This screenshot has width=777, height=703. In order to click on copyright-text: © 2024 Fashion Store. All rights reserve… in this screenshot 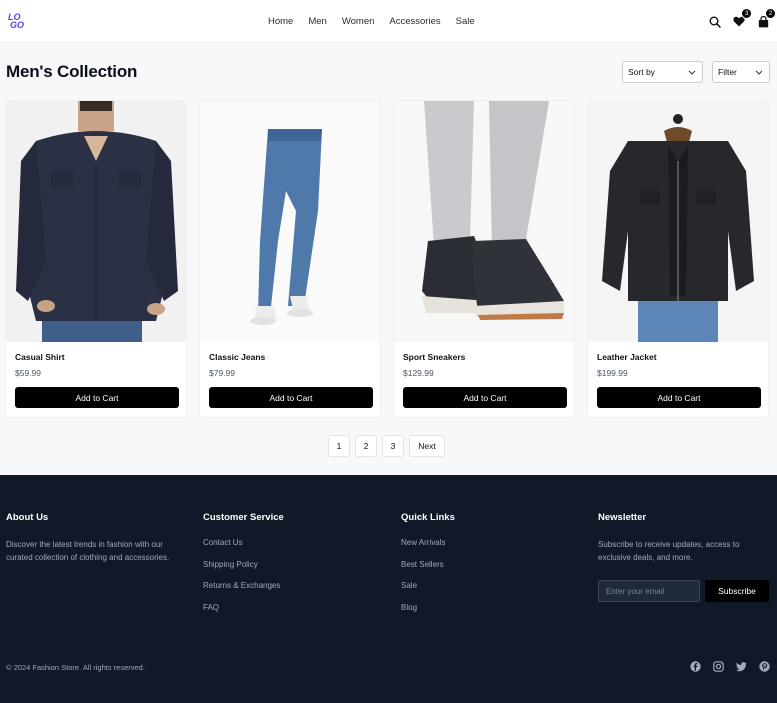, I will do `click(75, 667)`.